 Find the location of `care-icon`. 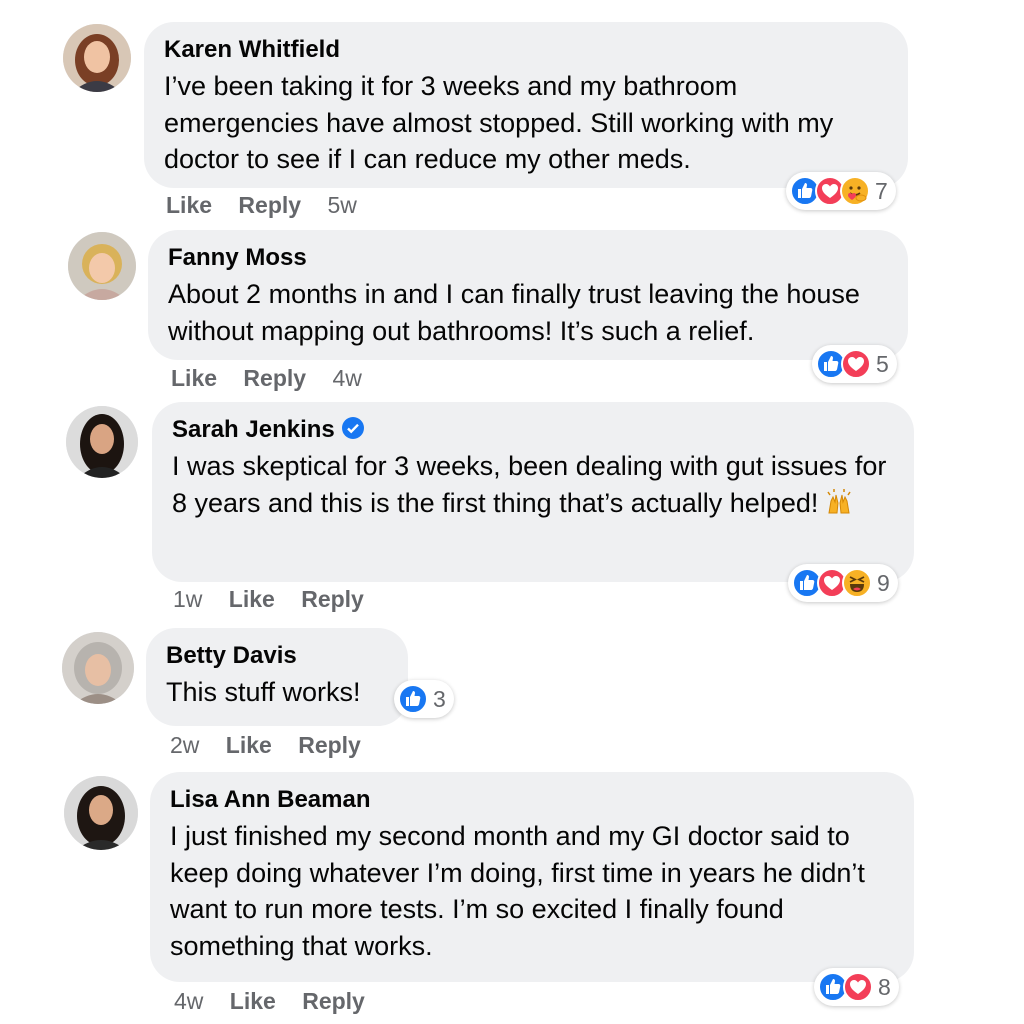

care-icon is located at coordinates (855, 191).